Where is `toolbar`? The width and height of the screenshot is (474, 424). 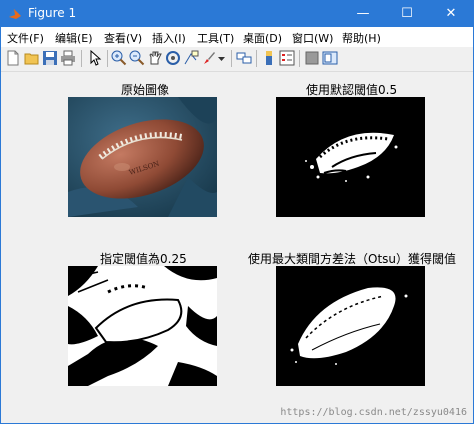
toolbar is located at coordinates (237, 59).